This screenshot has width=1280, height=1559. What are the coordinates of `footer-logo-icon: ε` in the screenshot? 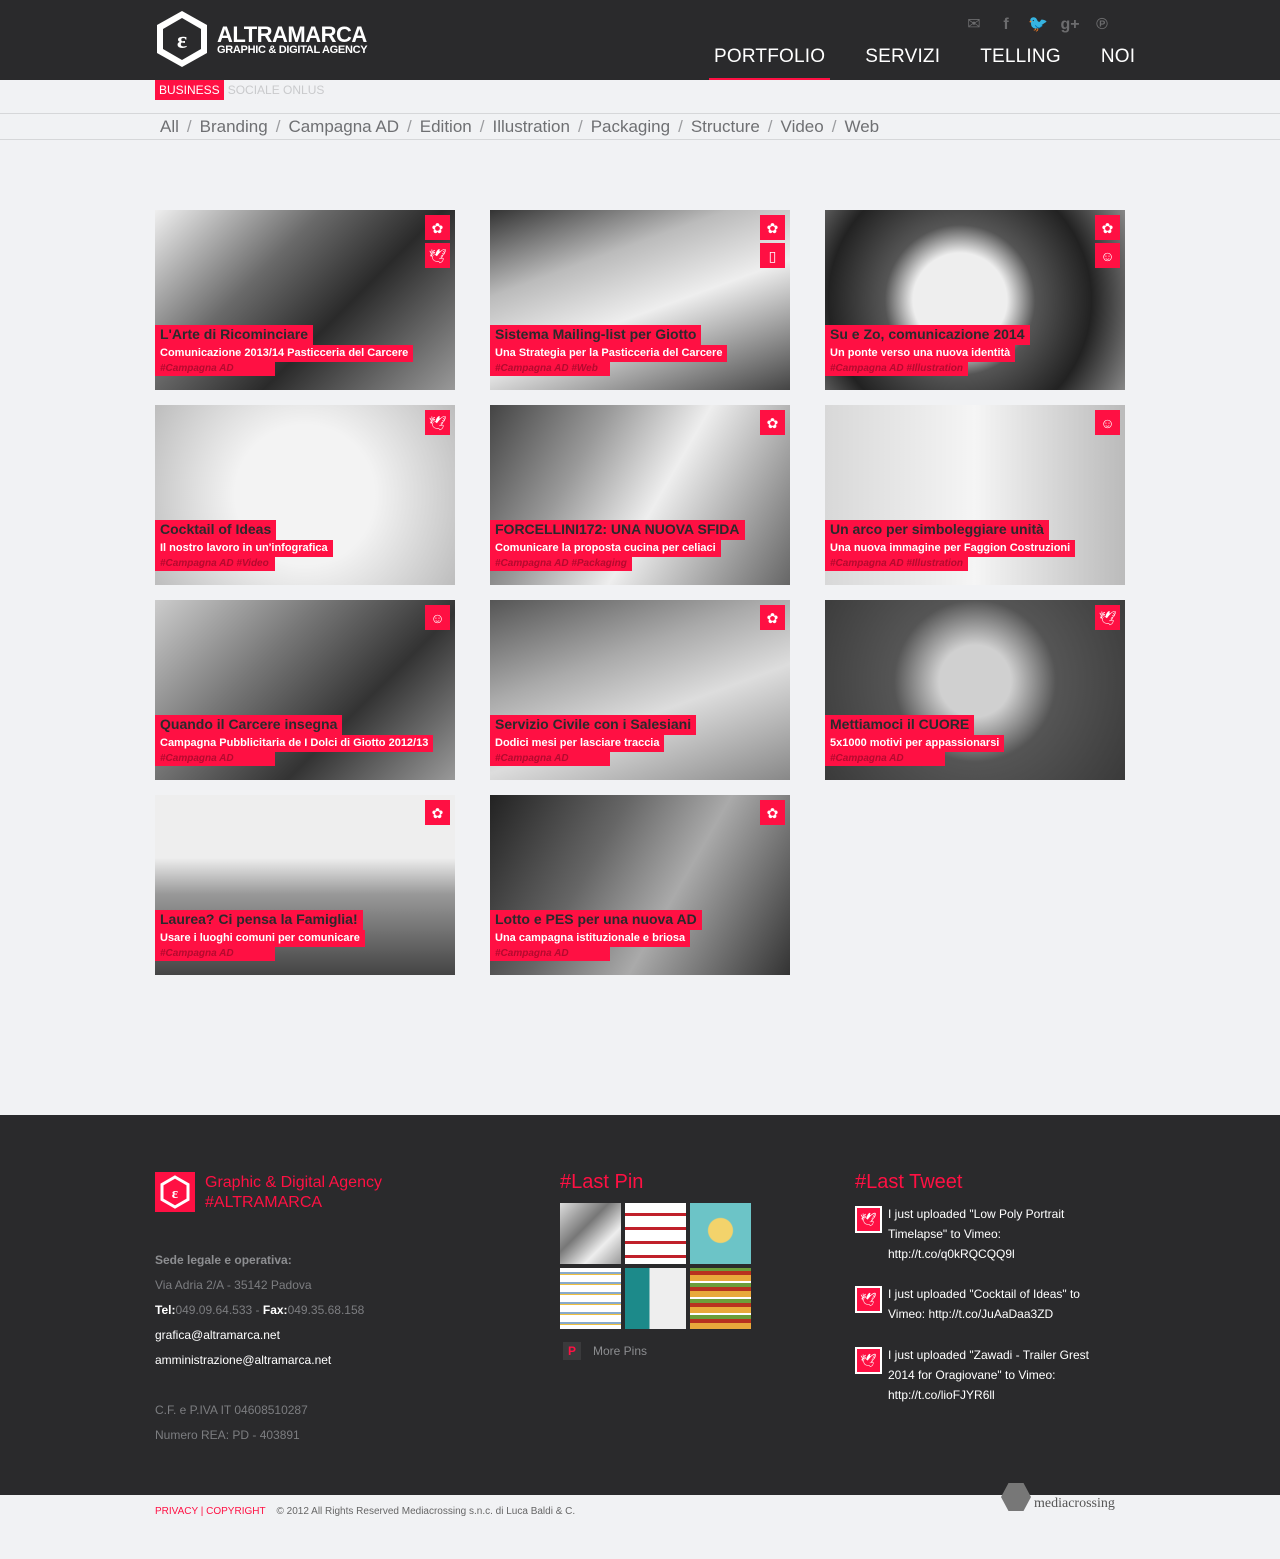 It's located at (175, 1192).